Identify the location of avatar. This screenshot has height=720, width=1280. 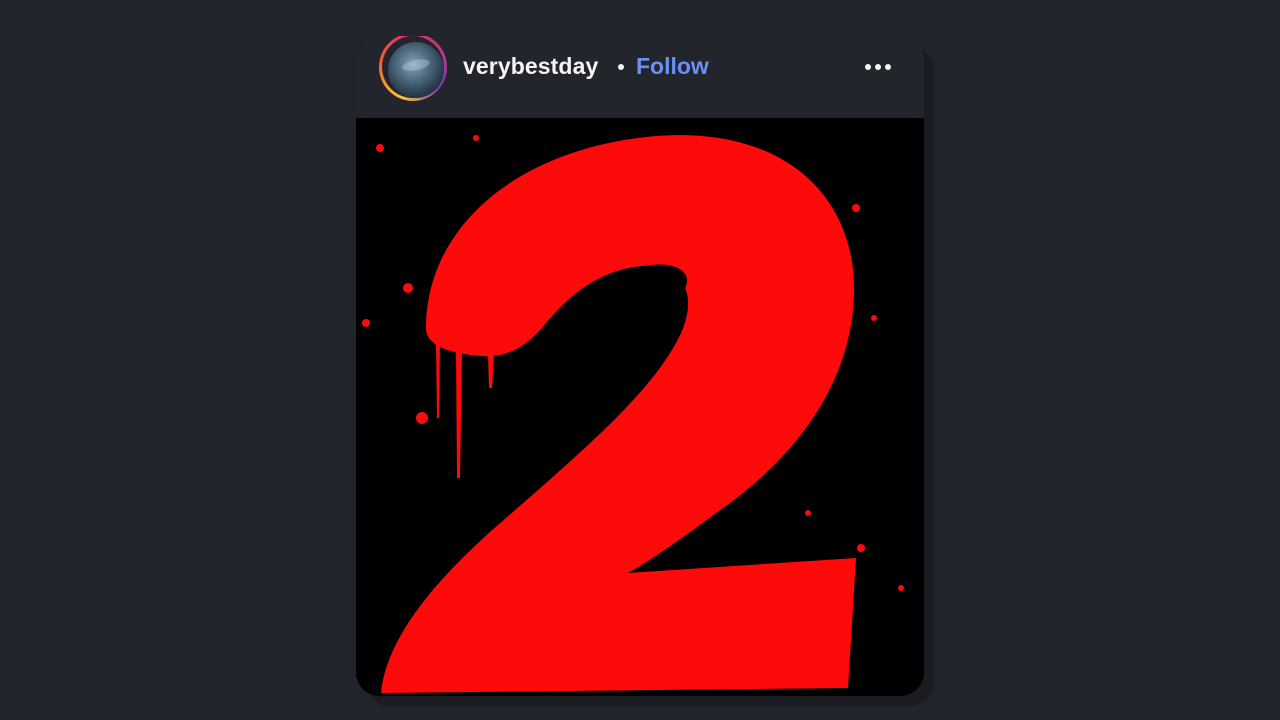
(416, 70).